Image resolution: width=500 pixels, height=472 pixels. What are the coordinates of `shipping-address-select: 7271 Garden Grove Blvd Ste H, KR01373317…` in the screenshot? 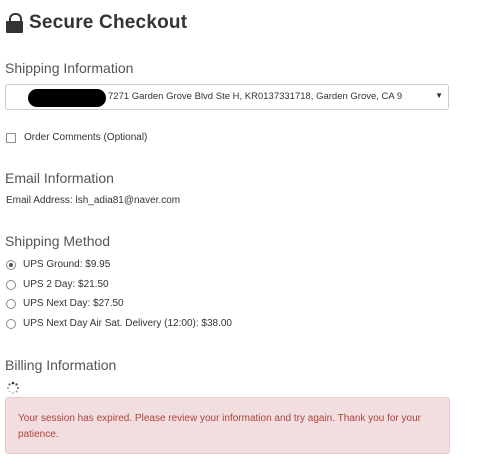 It's located at (227, 97).